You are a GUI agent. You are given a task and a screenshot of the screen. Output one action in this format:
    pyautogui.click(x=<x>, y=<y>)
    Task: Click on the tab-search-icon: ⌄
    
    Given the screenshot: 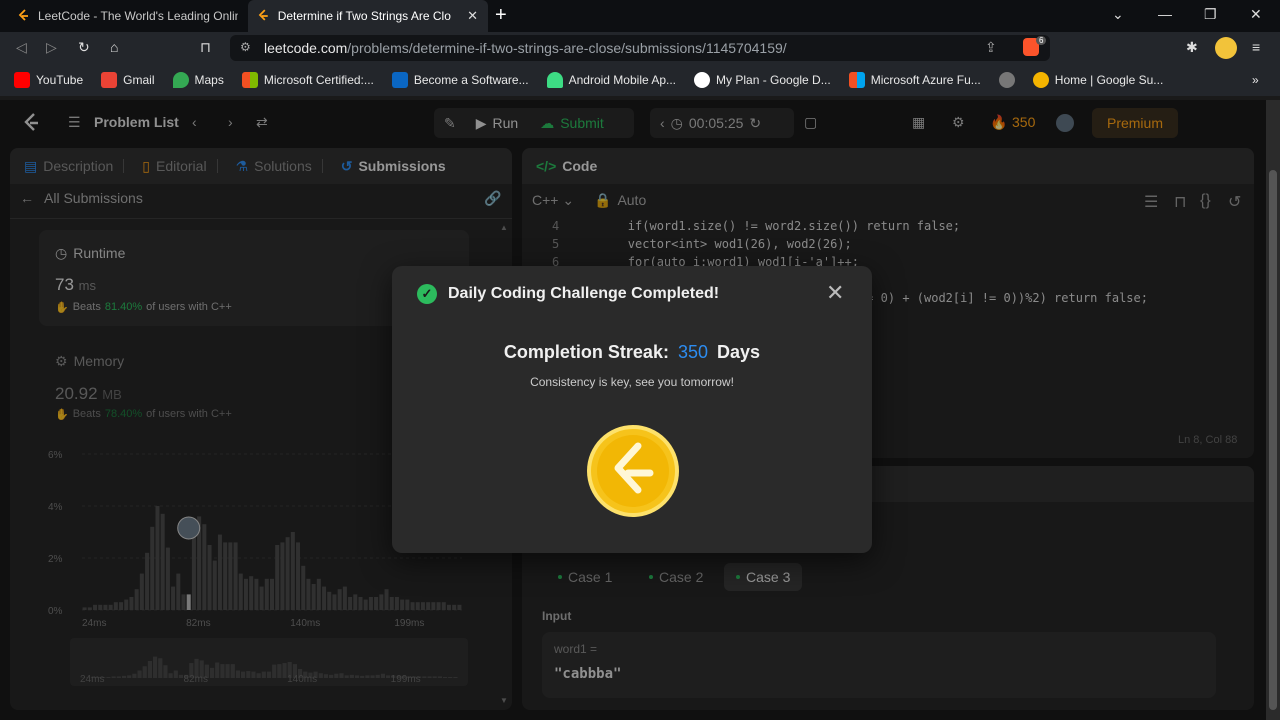 What is the action you would take?
    pyautogui.click(x=1118, y=14)
    